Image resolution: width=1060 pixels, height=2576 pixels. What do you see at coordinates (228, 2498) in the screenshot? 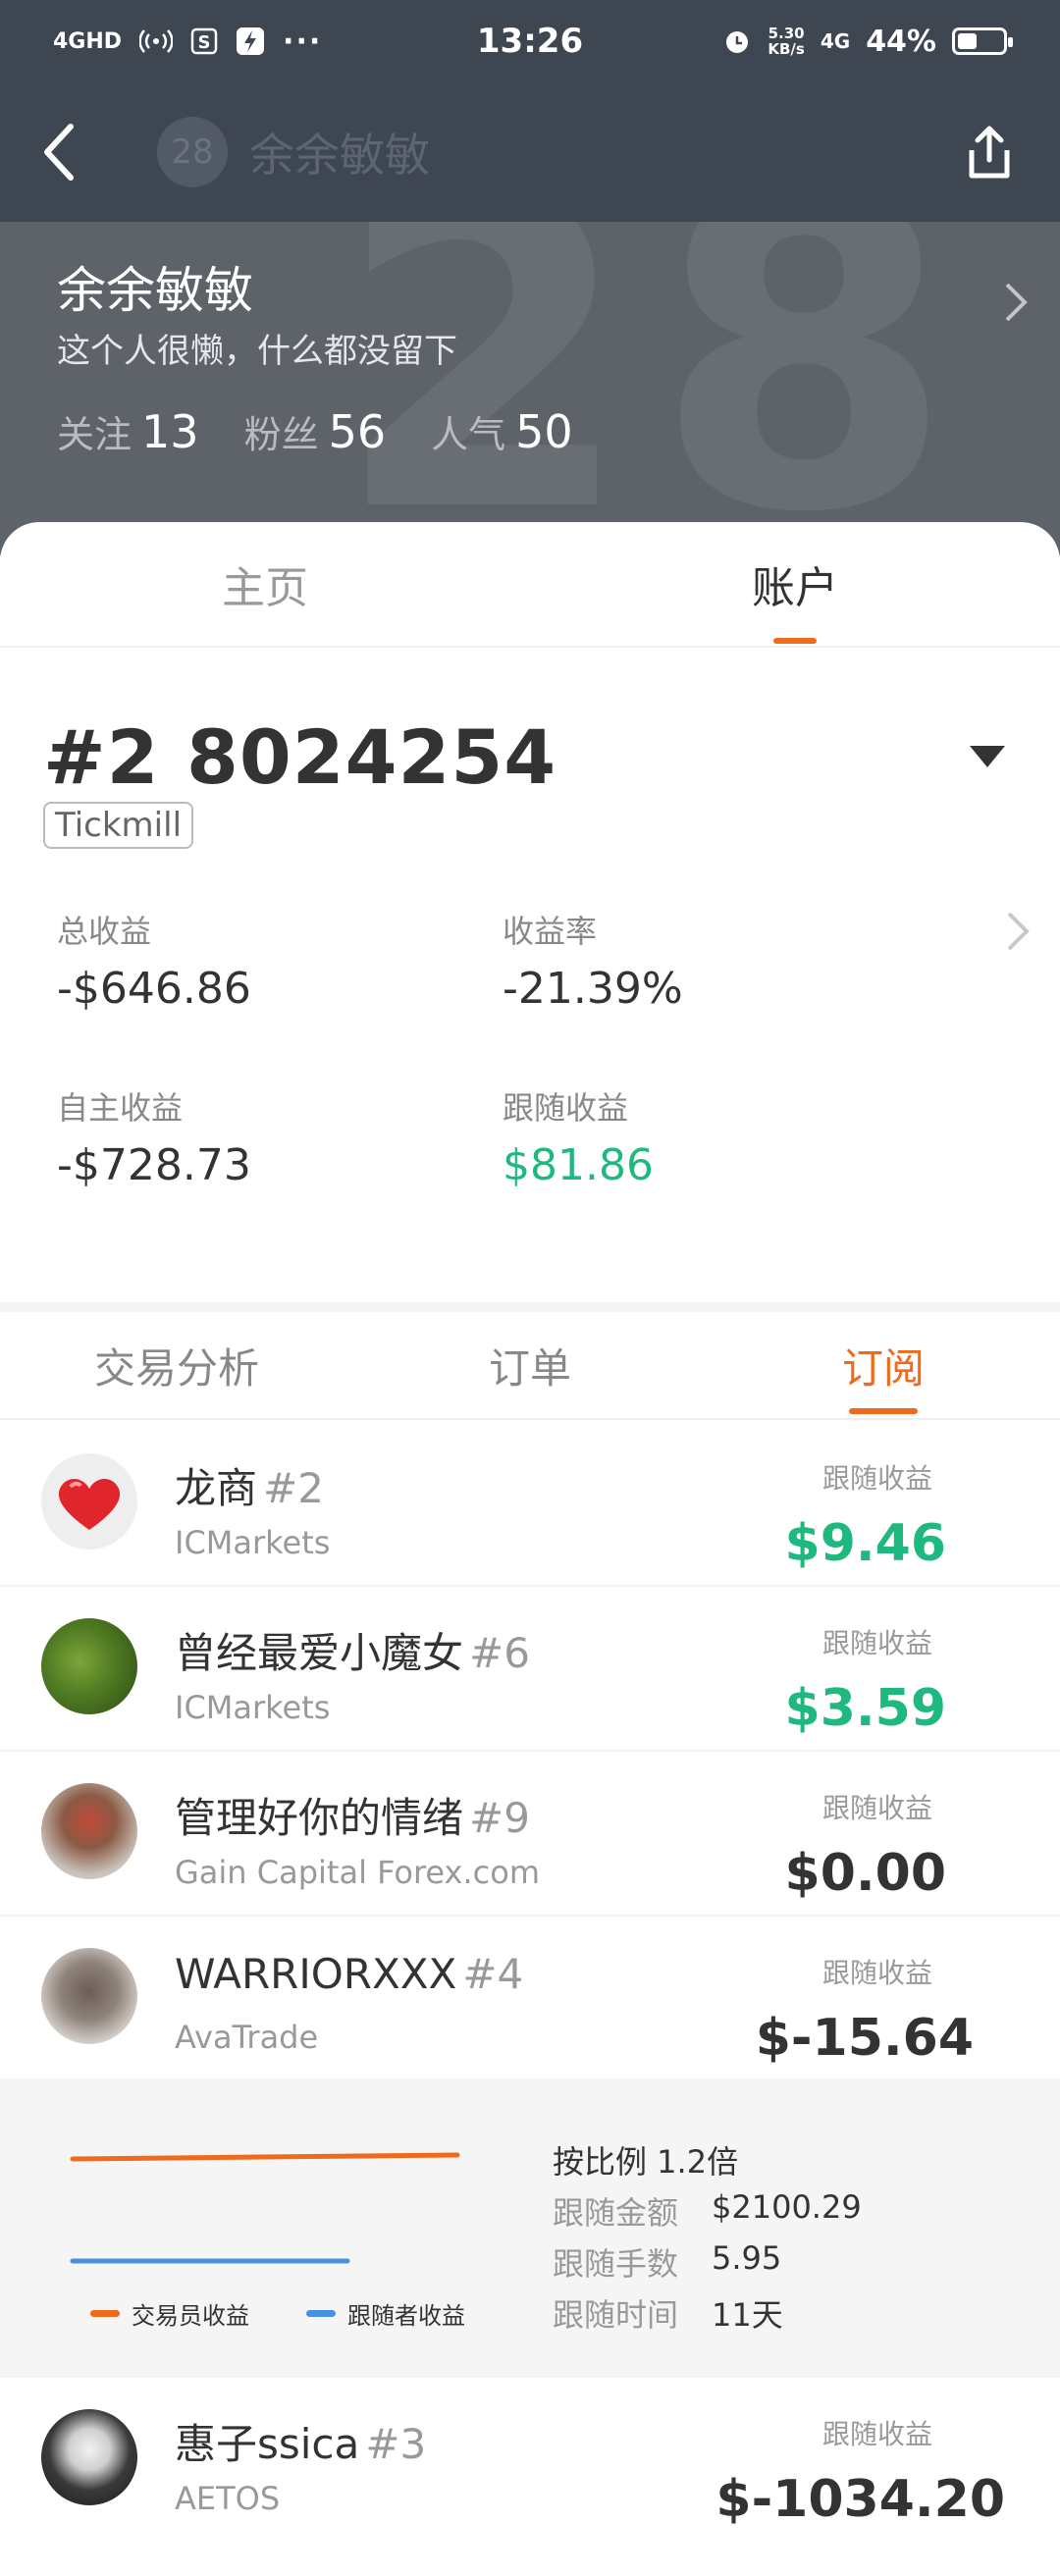
I see `trader-broker: AETOS` at bounding box center [228, 2498].